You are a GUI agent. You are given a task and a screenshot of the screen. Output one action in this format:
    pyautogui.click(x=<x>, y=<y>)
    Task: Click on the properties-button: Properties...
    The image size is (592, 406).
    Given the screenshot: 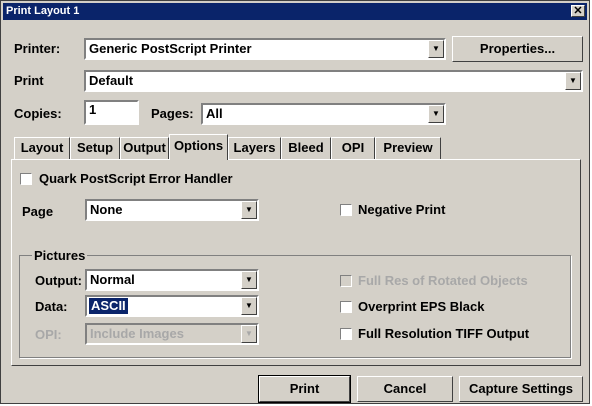 What is the action you would take?
    pyautogui.click(x=517, y=49)
    